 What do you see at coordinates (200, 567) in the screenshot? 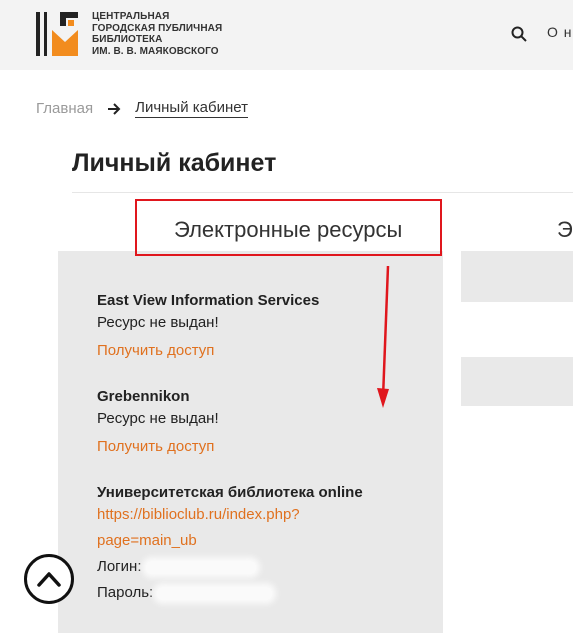
I see `redacted-login` at bounding box center [200, 567].